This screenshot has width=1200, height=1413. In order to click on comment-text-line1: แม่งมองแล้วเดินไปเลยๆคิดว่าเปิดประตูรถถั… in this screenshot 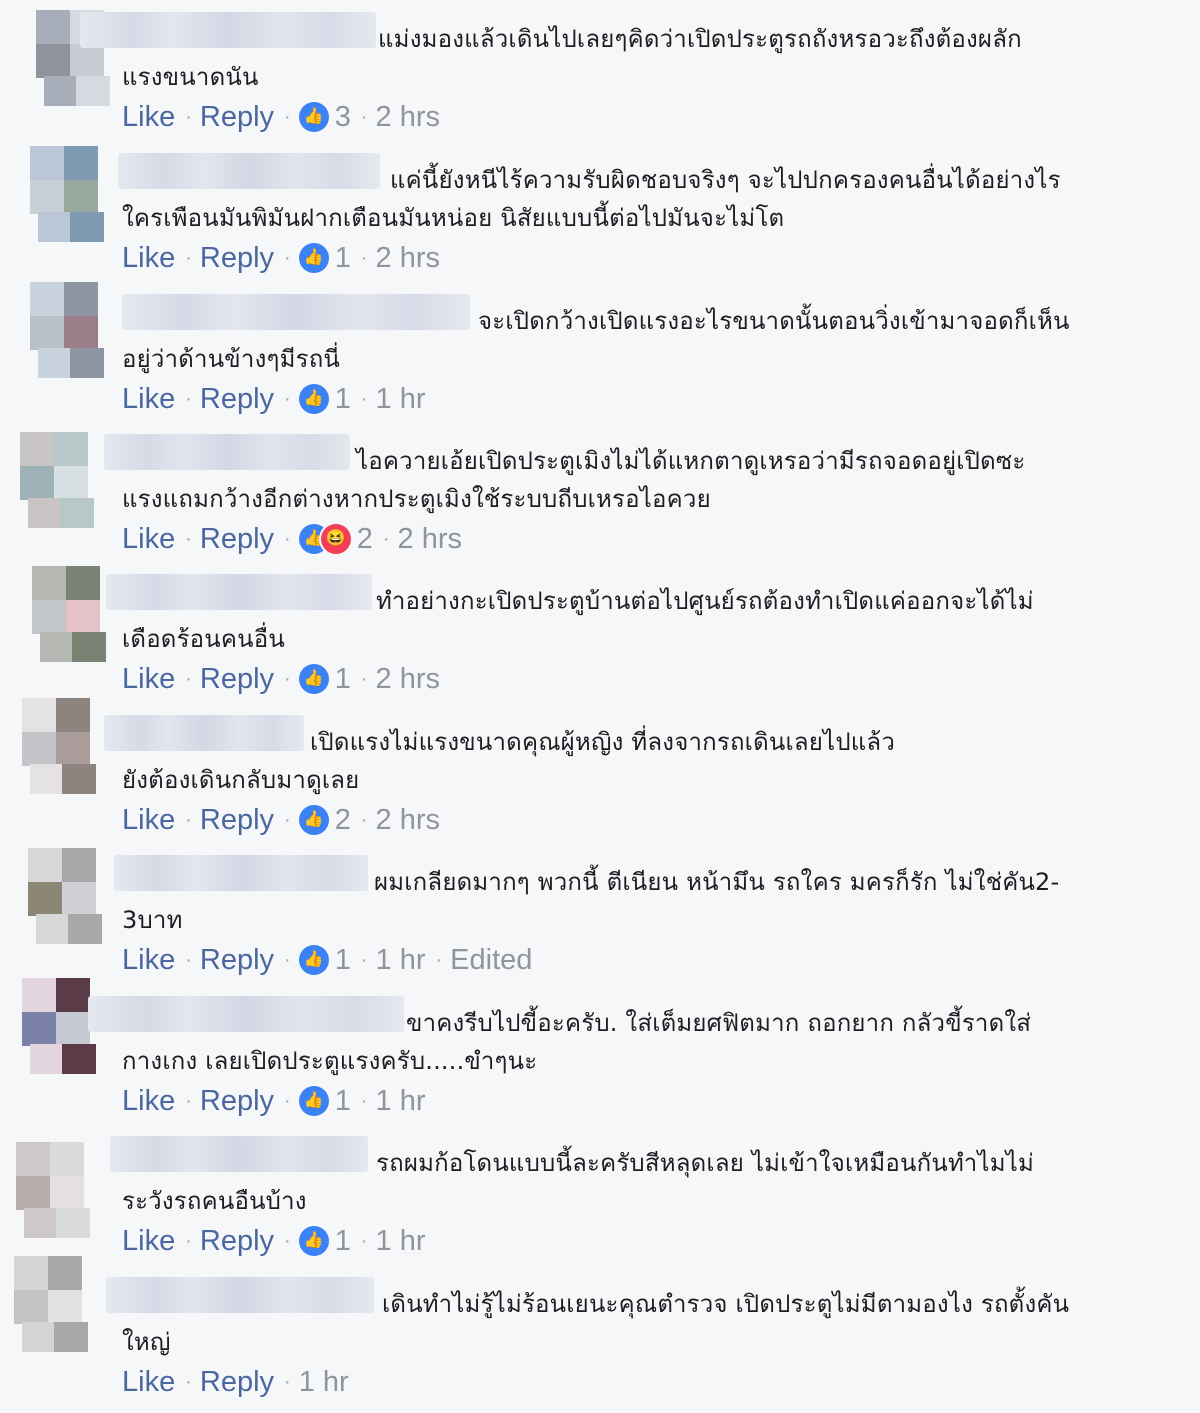, I will do `click(700, 39)`.